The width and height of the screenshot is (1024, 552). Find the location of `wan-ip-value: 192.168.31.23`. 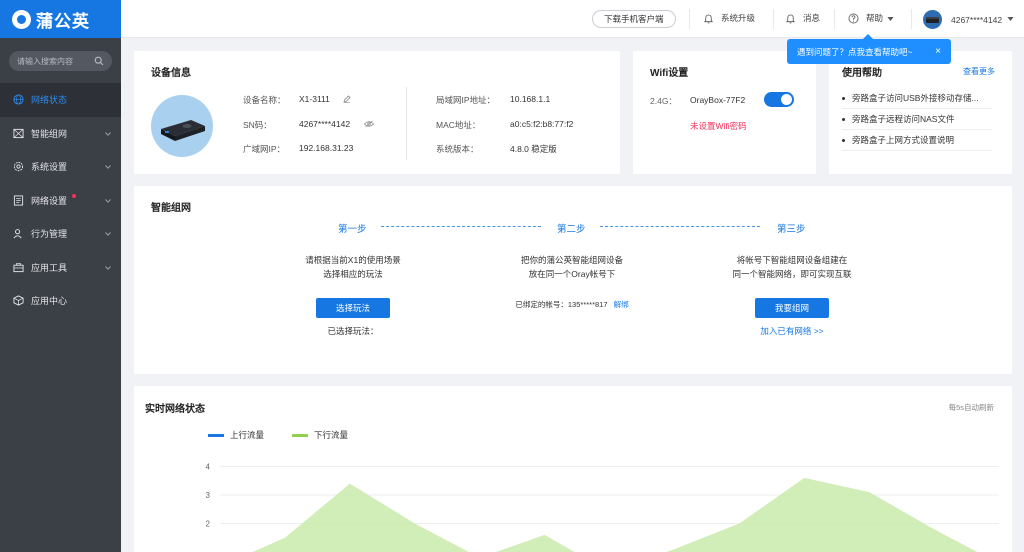

wan-ip-value: 192.168.31.23 is located at coordinates (326, 148).